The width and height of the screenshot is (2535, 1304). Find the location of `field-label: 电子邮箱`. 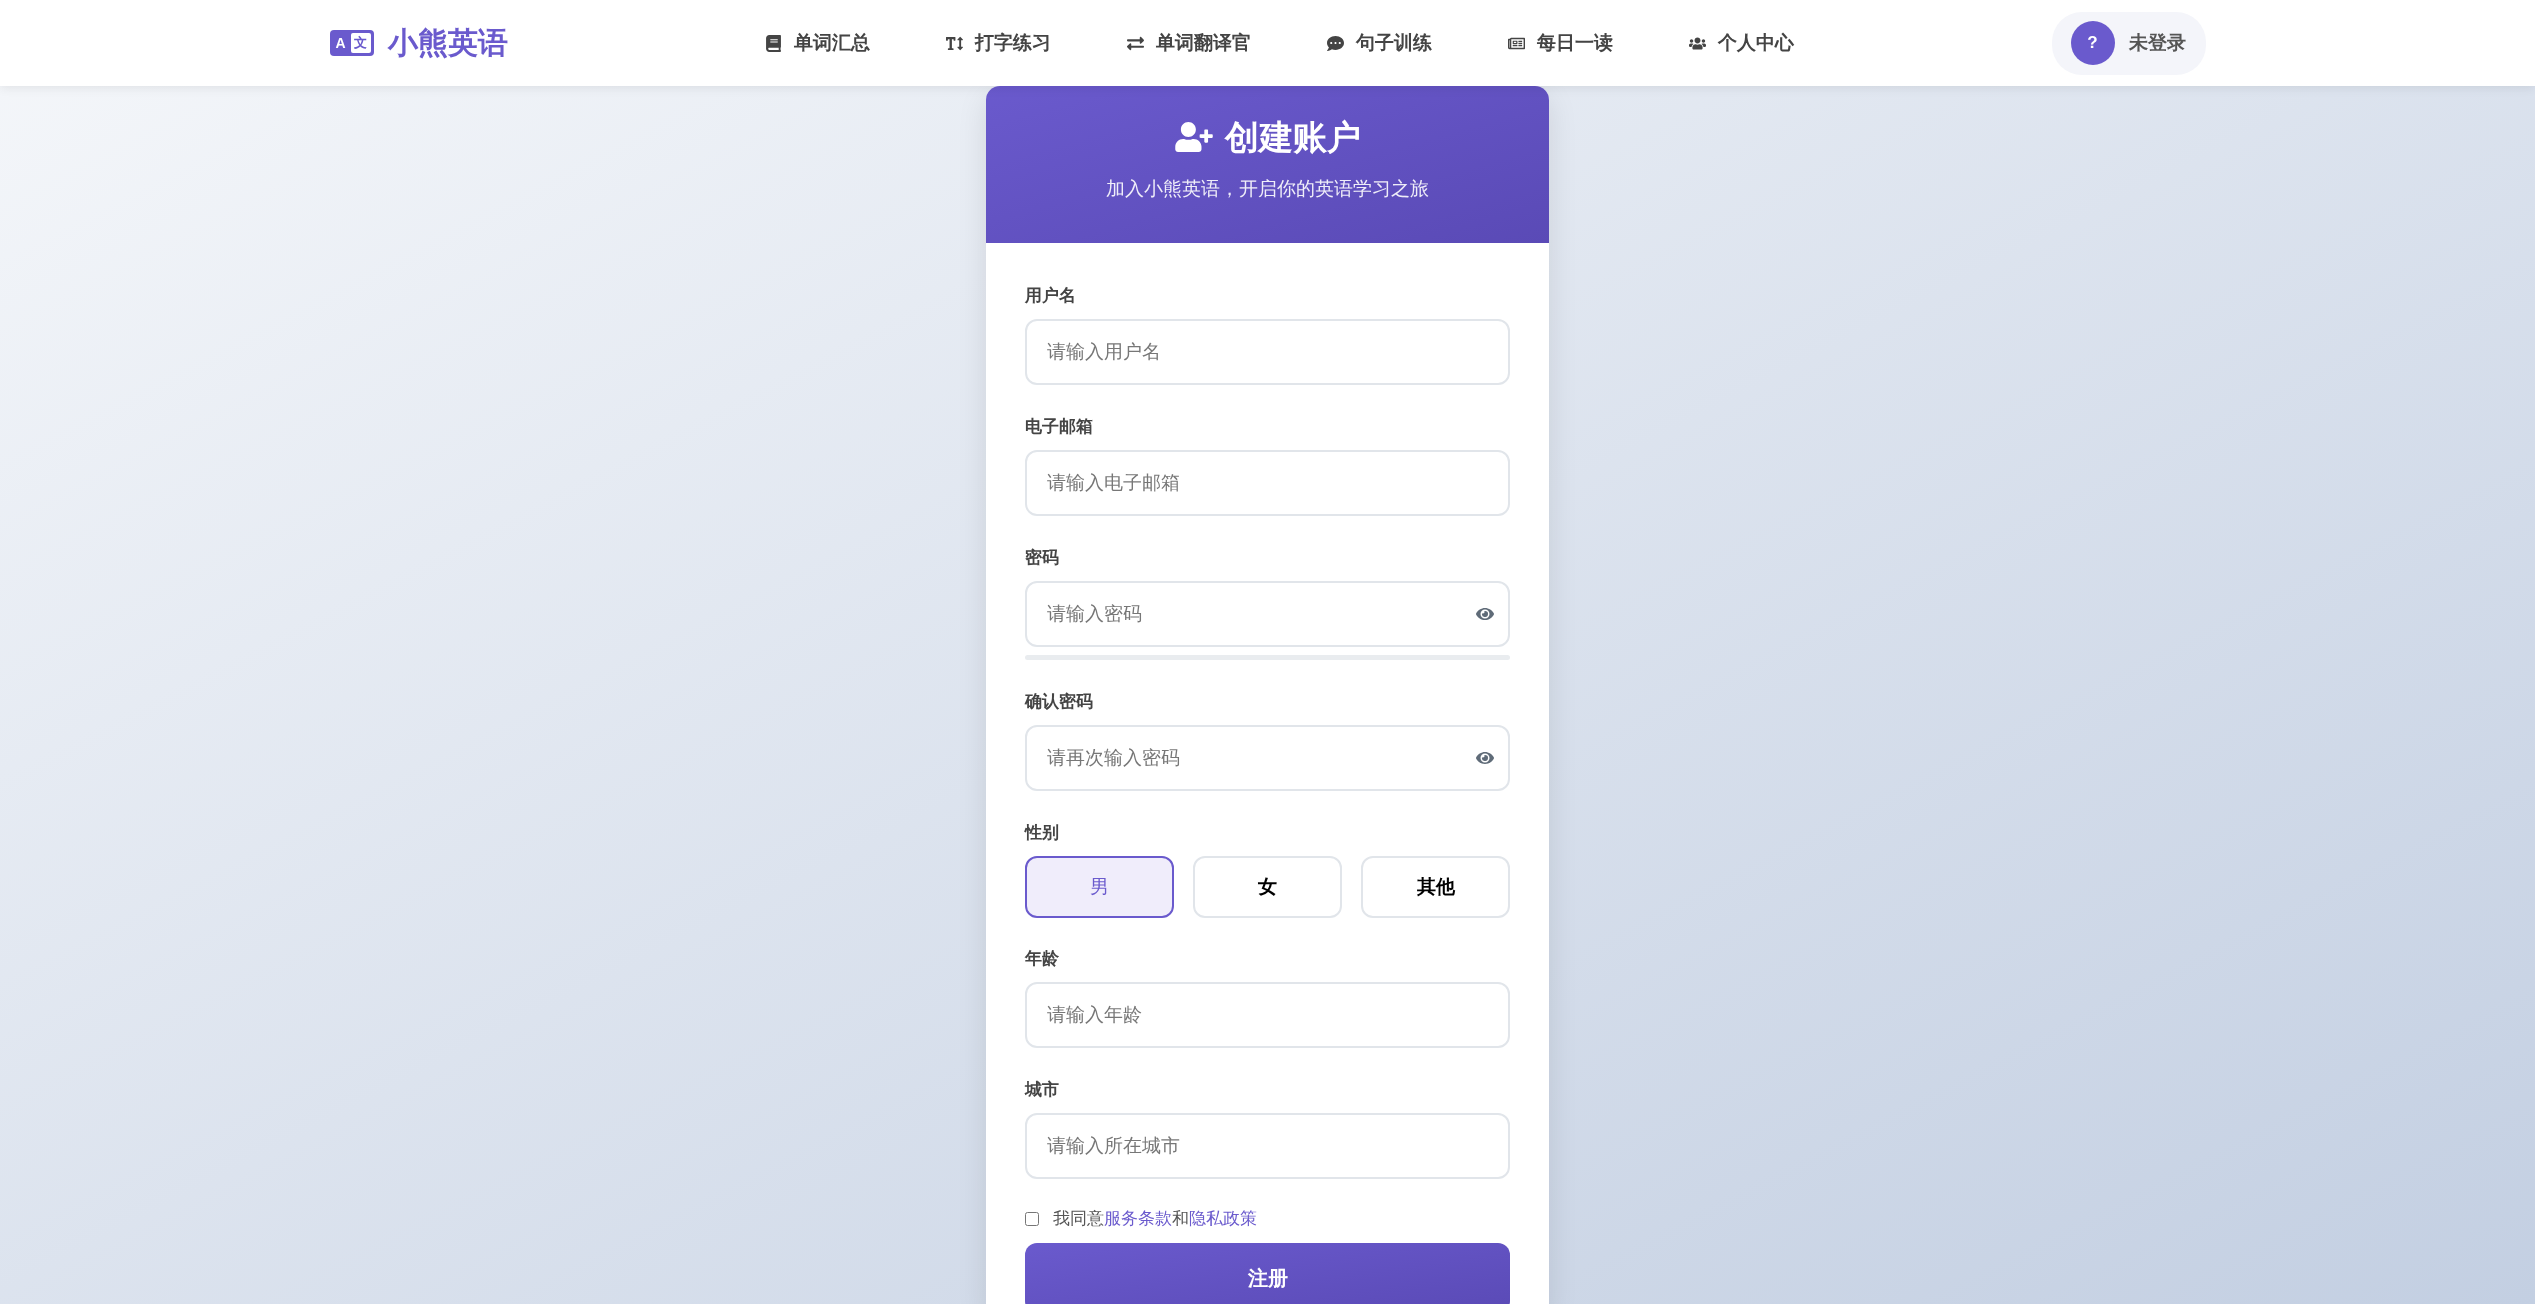

field-label: 电子邮箱 is located at coordinates (1059, 427).